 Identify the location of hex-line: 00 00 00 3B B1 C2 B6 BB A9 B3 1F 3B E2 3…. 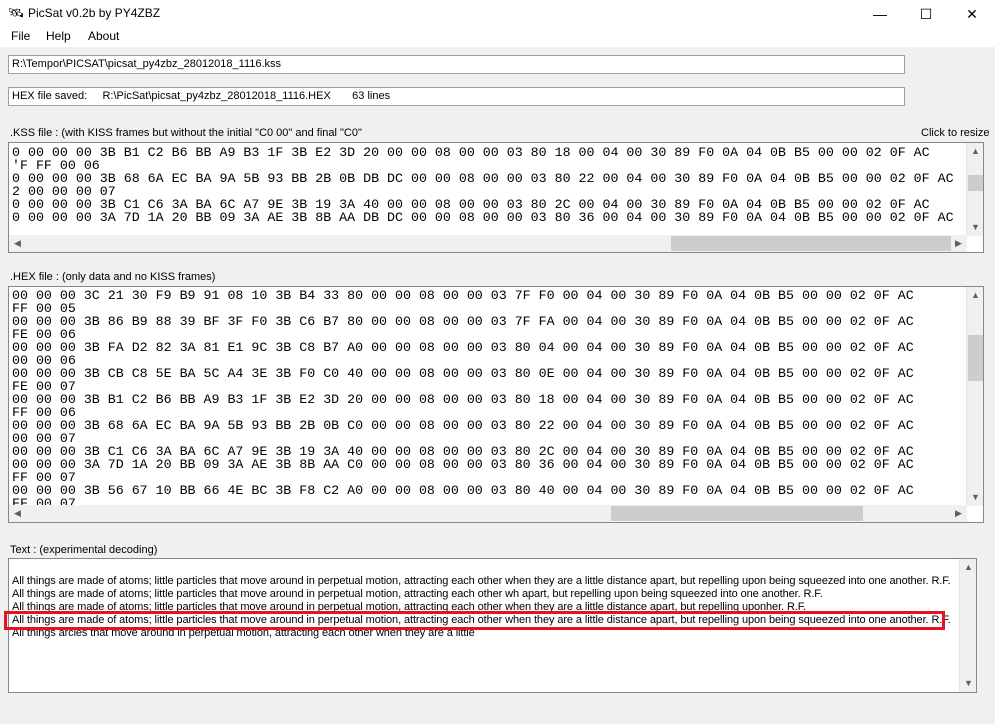
(463, 399).